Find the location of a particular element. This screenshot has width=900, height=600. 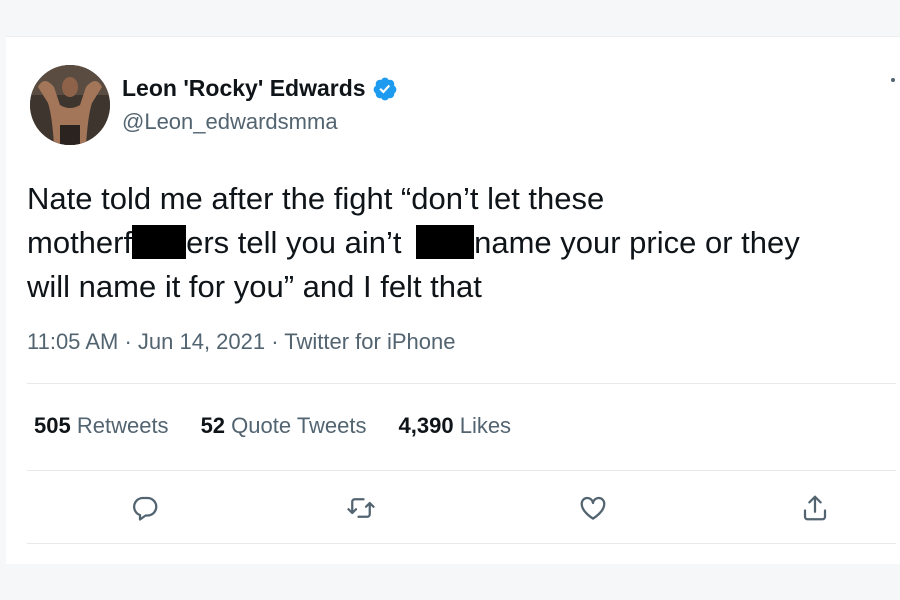

heart-icon is located at coordinates (593, 508).